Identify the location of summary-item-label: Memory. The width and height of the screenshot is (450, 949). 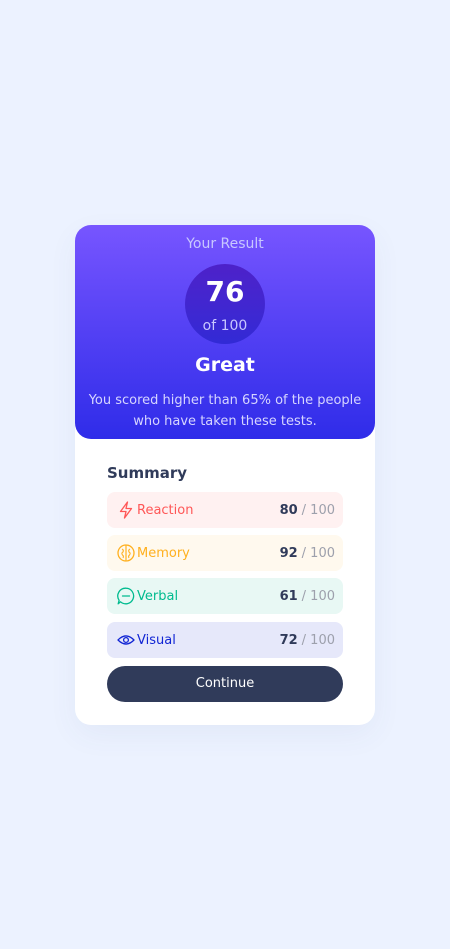
(163, 553).